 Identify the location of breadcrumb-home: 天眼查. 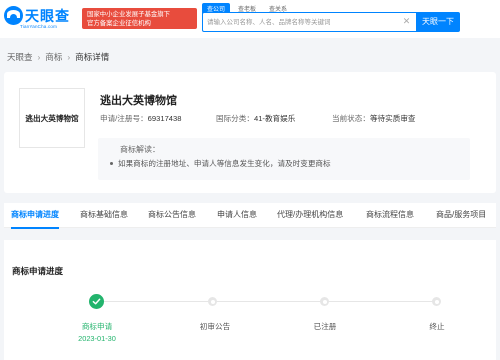
(20, 57).